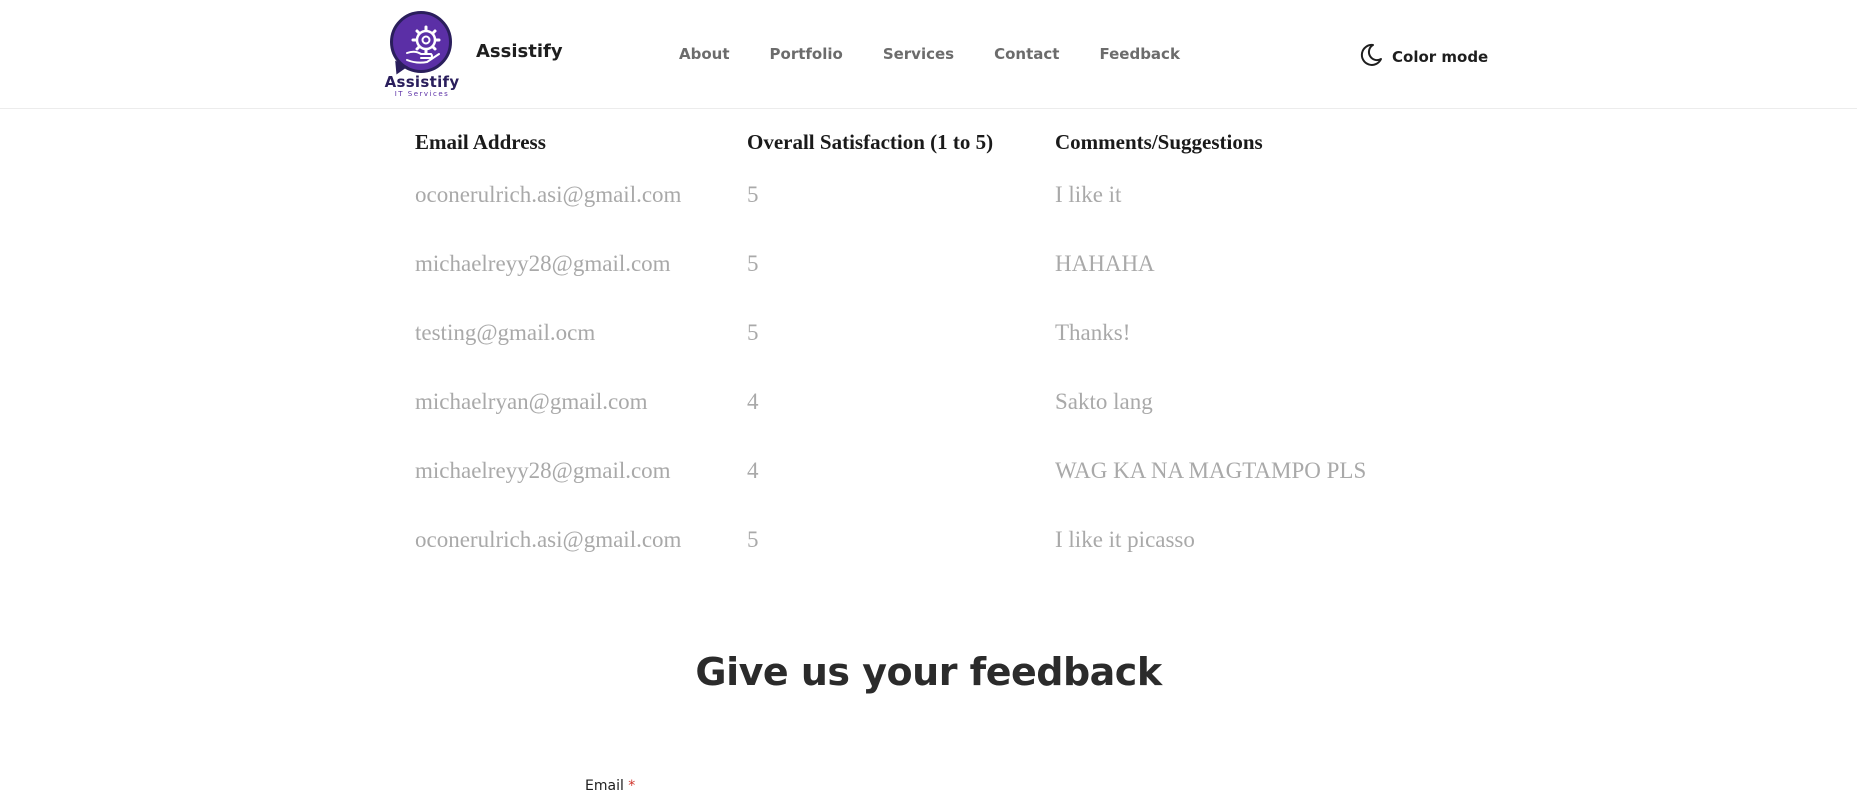 This screenshot has width=1857, height=802. I want to click on nav-services: Services, so click(918, 54).